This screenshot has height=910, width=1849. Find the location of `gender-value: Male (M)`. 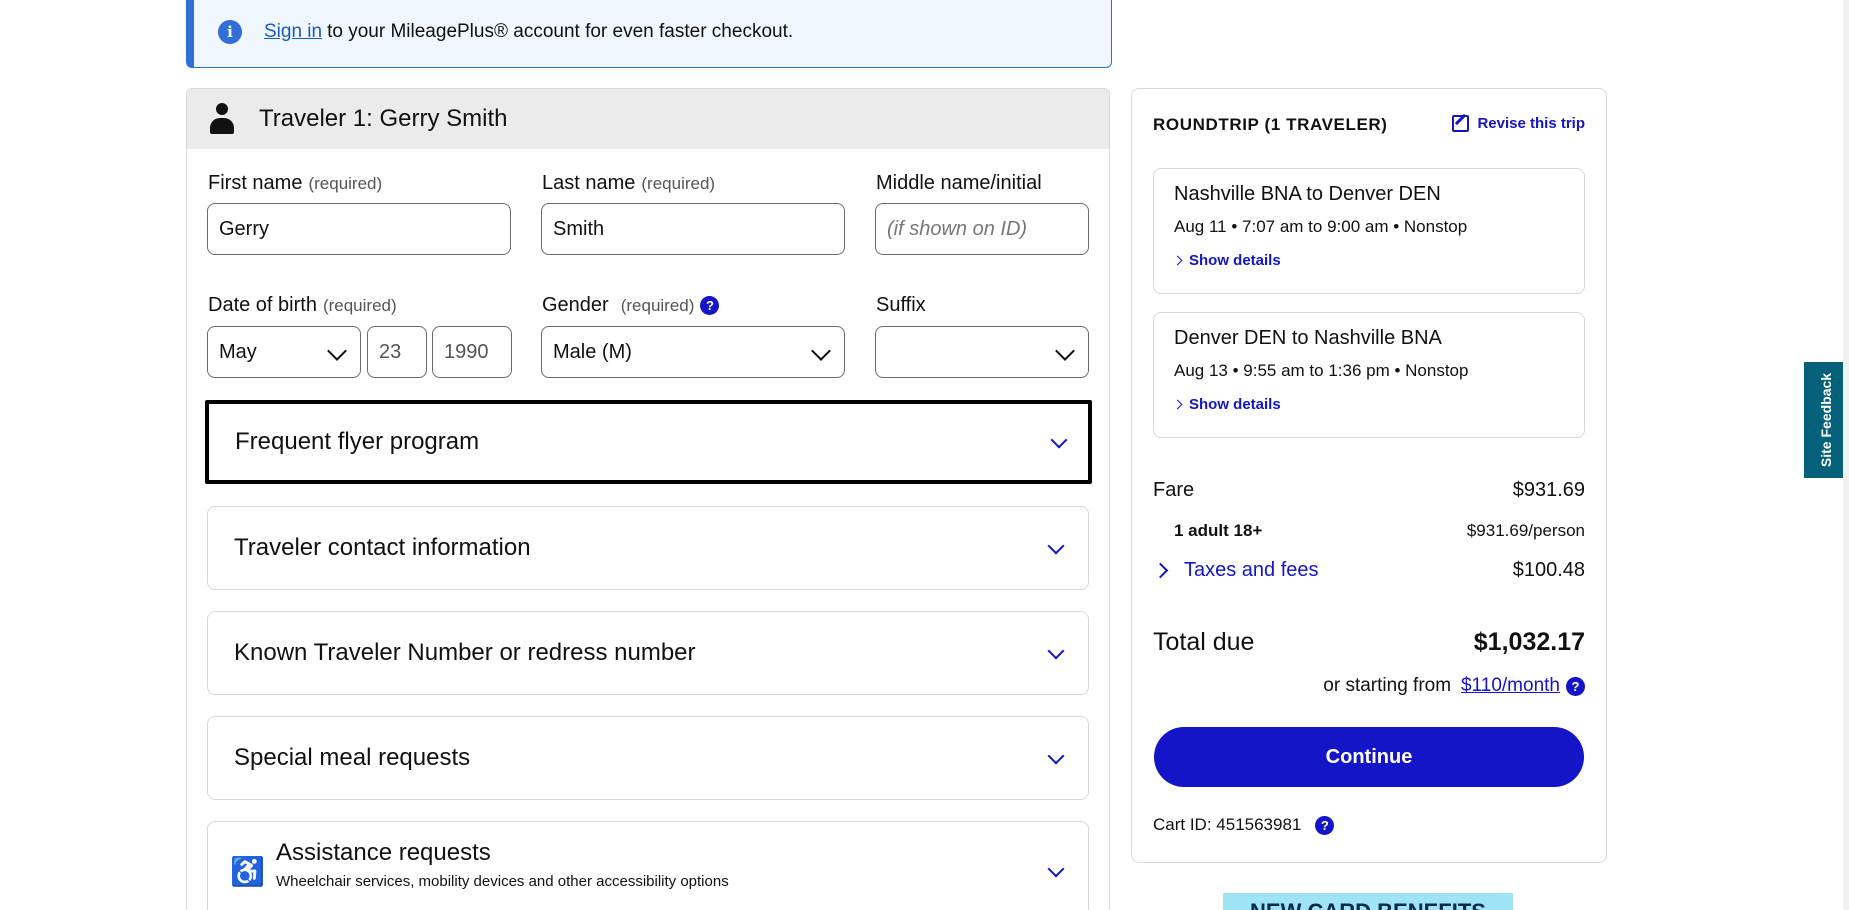

gender-value: Male (M) is located at coordinates (592, 351).